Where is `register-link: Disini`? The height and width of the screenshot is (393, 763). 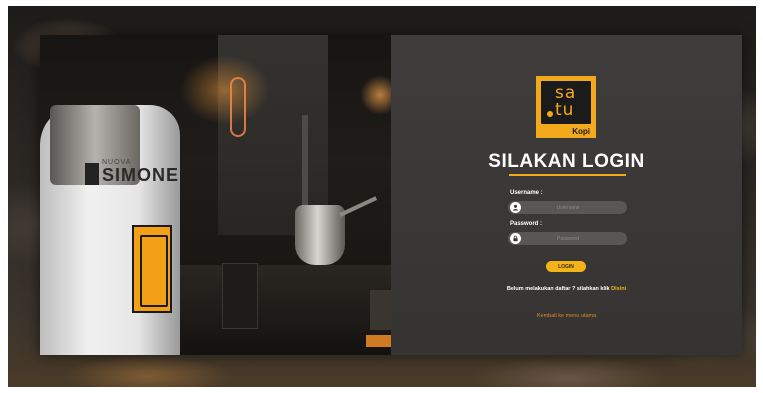 register-link: Disini is located at coordinates (618, 289).